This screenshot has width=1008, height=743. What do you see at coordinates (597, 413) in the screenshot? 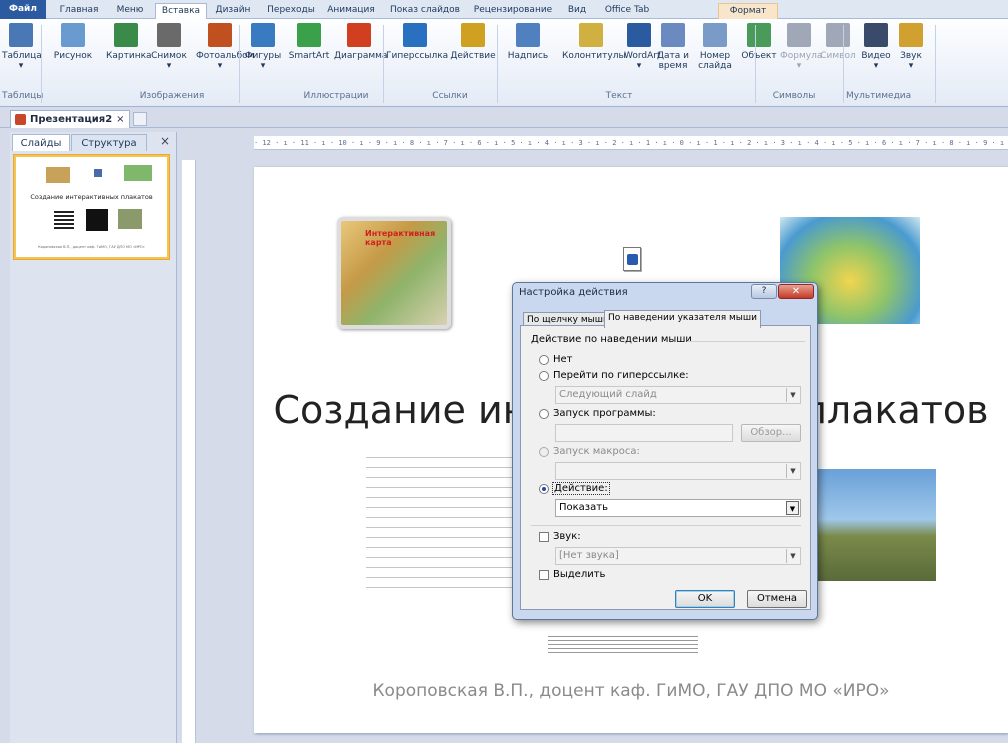
I see `option-program: Запуск программы:` at bounding box center [597, 413].